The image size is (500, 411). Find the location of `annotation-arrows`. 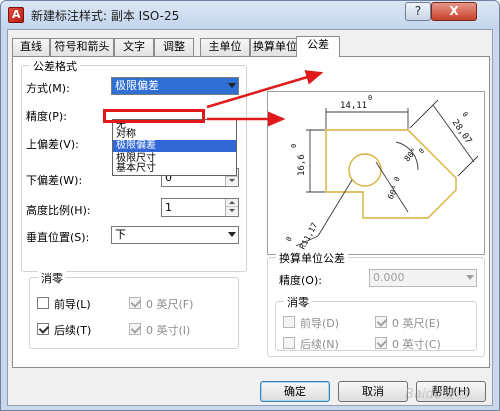

annotation-arrows is located at coordinates (265, 98).